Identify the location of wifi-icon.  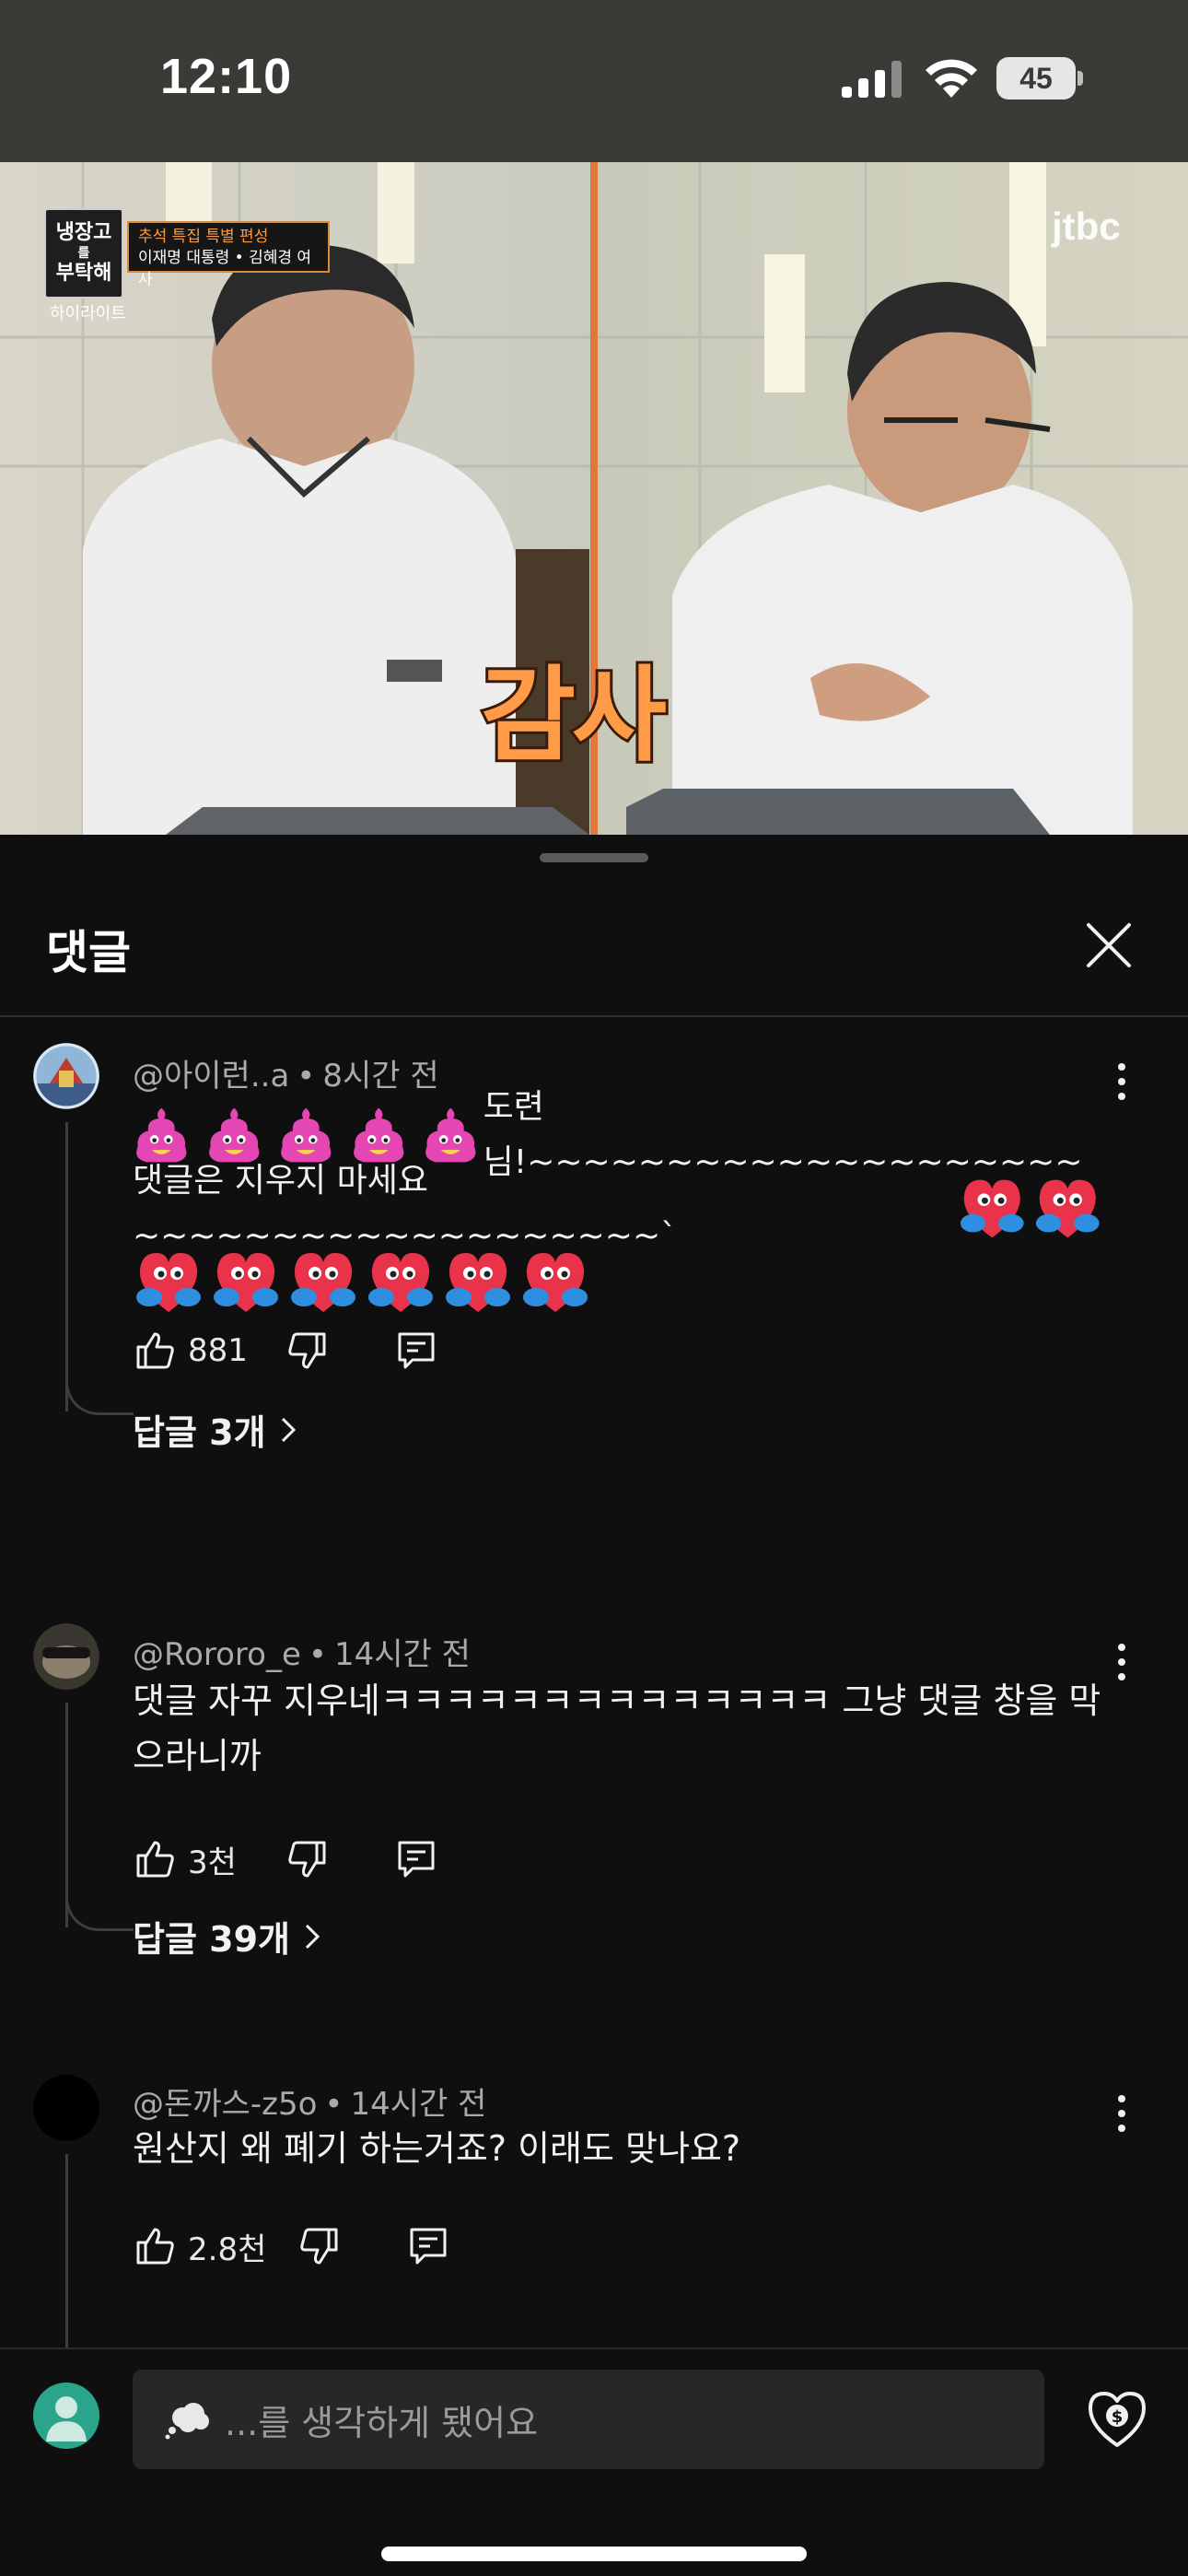
(951, 78).